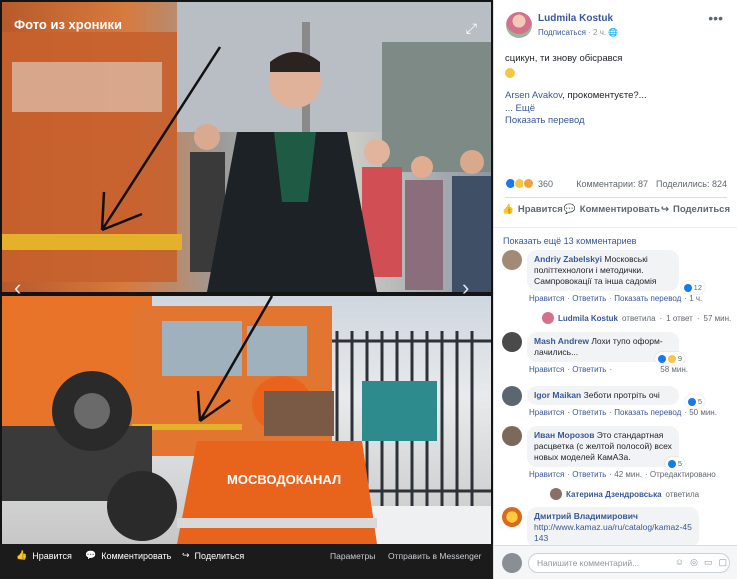 The image size is (737, 579). Describe the element at coordinates (528, 183) in the screenshot. I see `wow-reaction-icon` at that location.